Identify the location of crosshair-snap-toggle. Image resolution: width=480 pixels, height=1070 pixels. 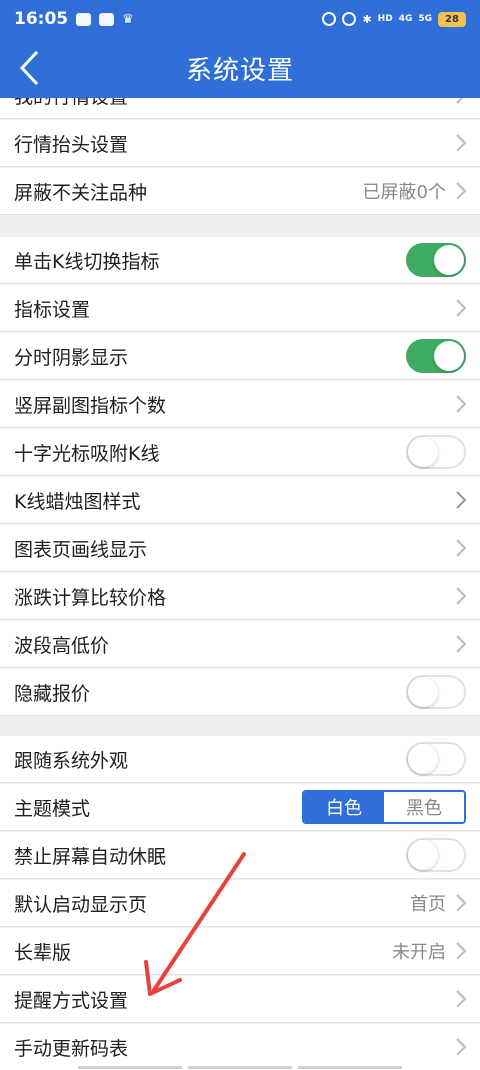
(436, 452).